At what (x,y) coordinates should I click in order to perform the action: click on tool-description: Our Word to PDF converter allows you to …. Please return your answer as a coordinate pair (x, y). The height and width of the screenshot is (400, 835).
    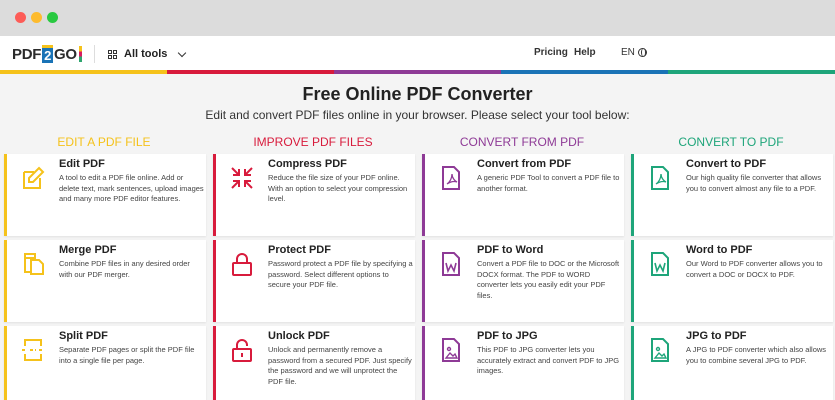
    Looking at the image, I should click on (754, 269).